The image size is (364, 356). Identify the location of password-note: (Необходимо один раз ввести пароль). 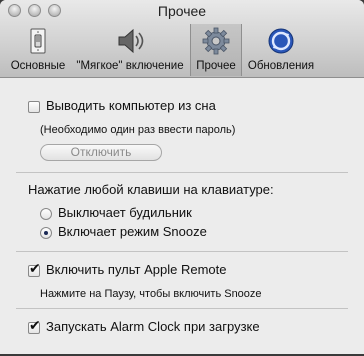
(138, 130).